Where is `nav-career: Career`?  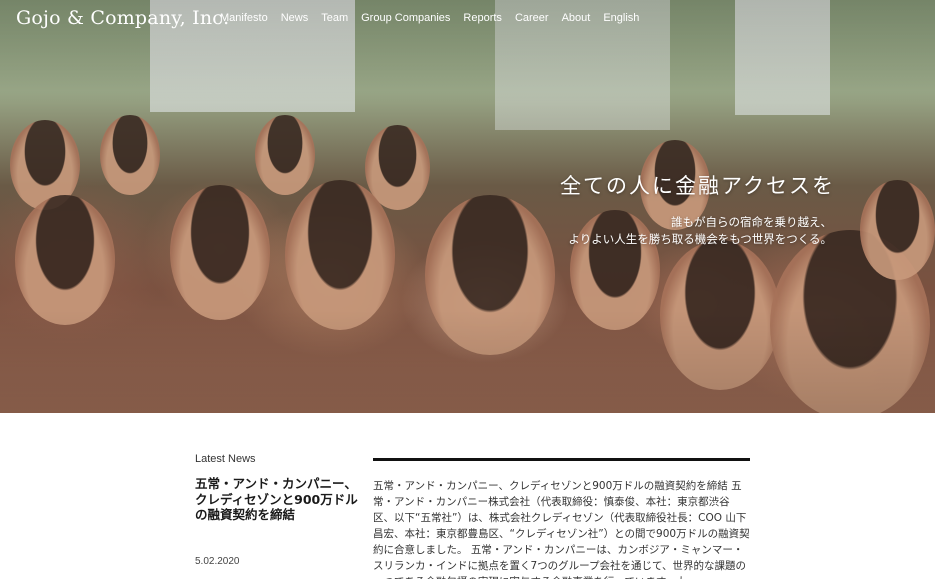
nav-career: Career is located at coordinates (532, 18).